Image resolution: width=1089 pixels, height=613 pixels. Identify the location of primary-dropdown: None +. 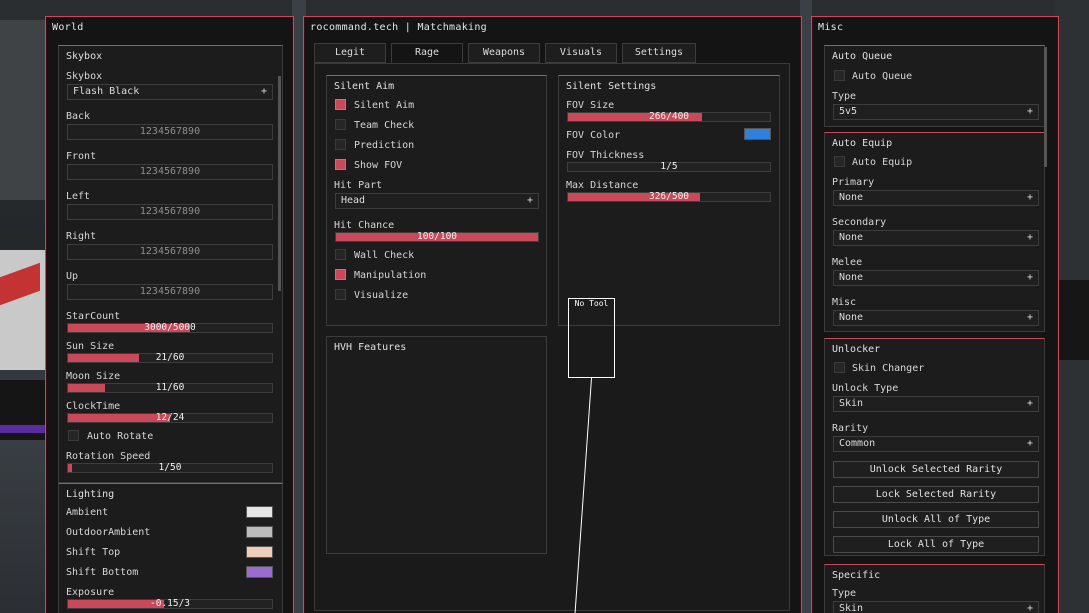
(936, 198).